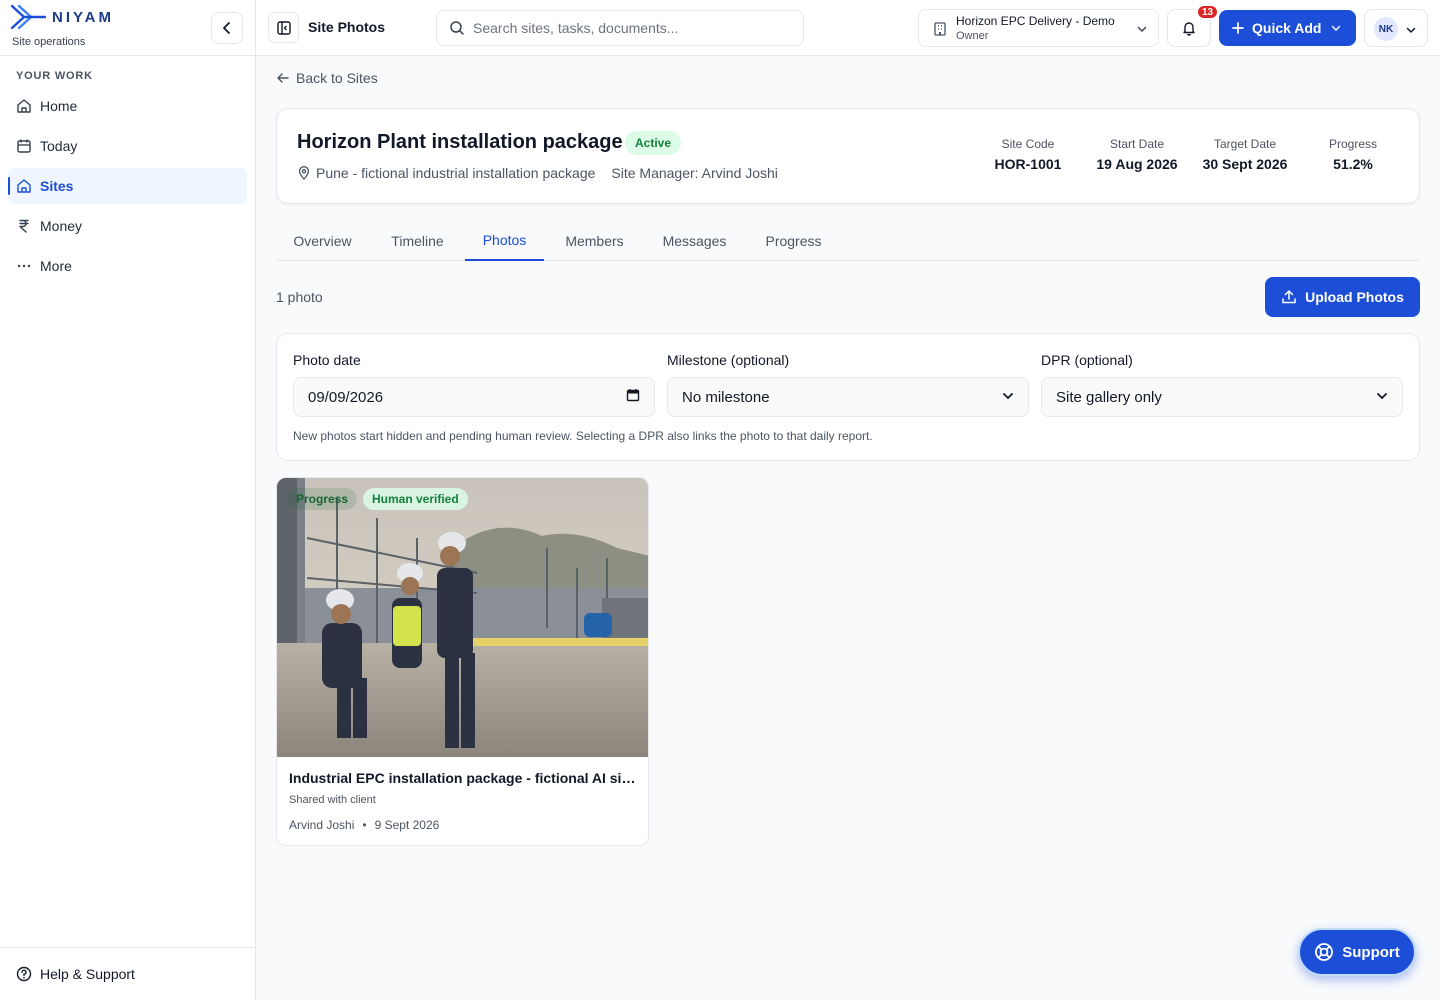 The width and height of the screenshot is (1440, 1000). I want to click on panel-left-icon, so click(283, 27).